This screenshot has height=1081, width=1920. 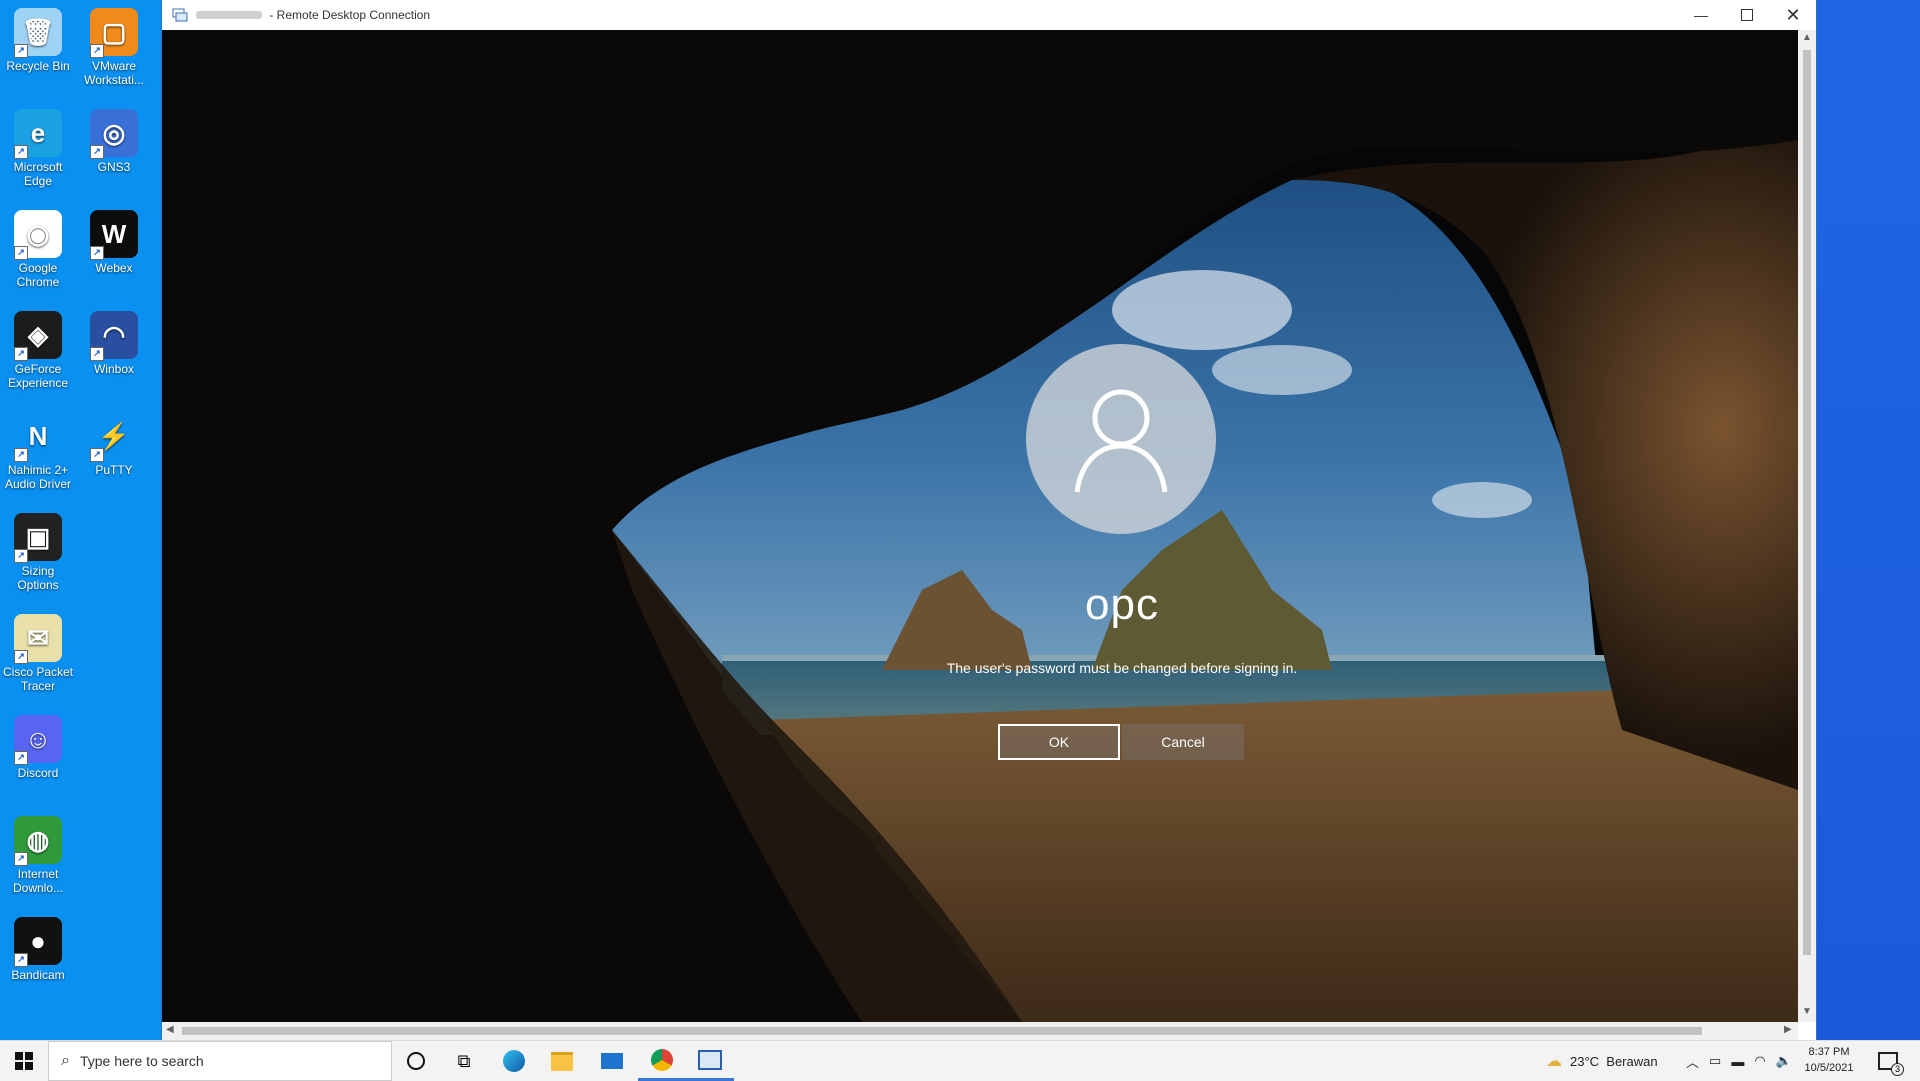 I want to click on desktop-shortcut-label: Google Chrome, so click(x=38, y=275).